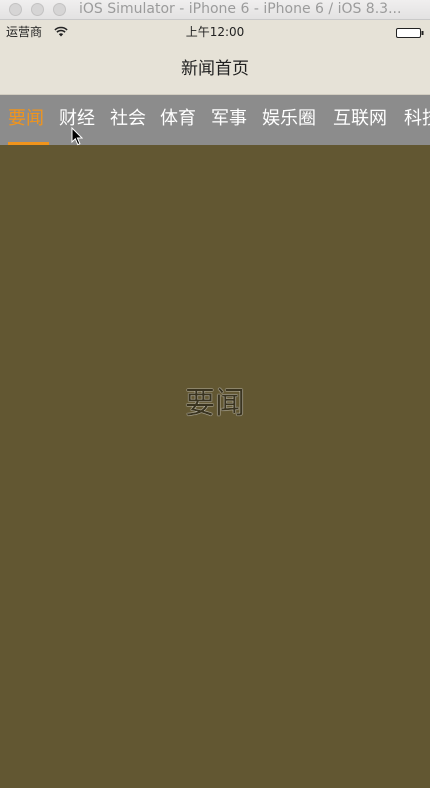 Image resolution: width=430 pixels, height=788 pixels. Describe the element at coordinates (128, 119) in the screenshot. I see `tab-shehui: 社会` at that location.